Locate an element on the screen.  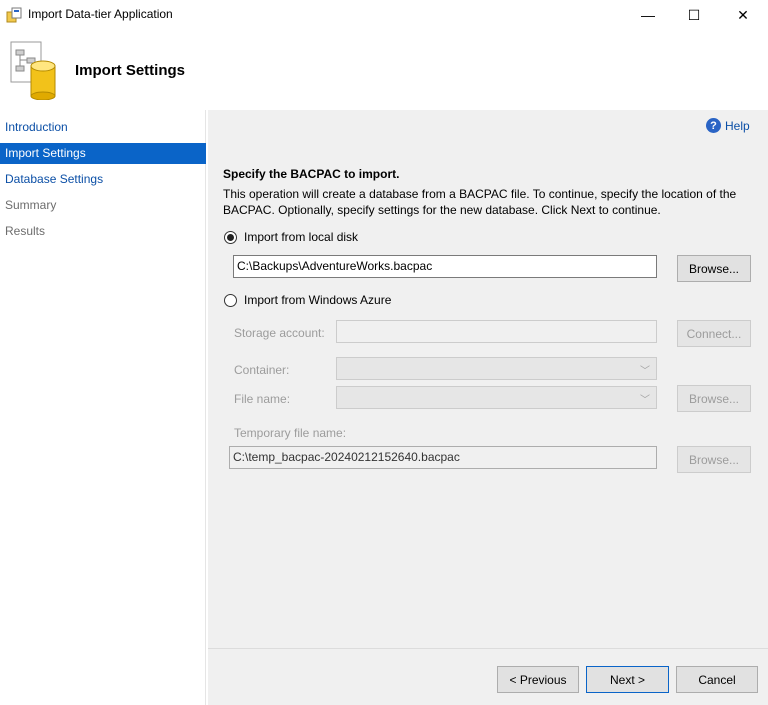
close-icon: ✕ is located at coordinates (743, 14).